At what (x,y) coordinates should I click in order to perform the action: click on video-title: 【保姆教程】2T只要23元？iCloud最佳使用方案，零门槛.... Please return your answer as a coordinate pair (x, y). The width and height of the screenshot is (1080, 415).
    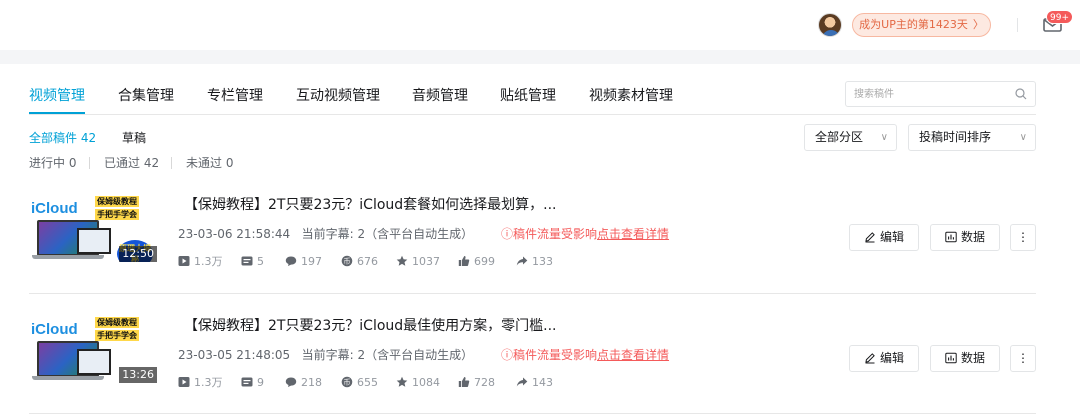
    Looking at the image, I should click on (370, 326).